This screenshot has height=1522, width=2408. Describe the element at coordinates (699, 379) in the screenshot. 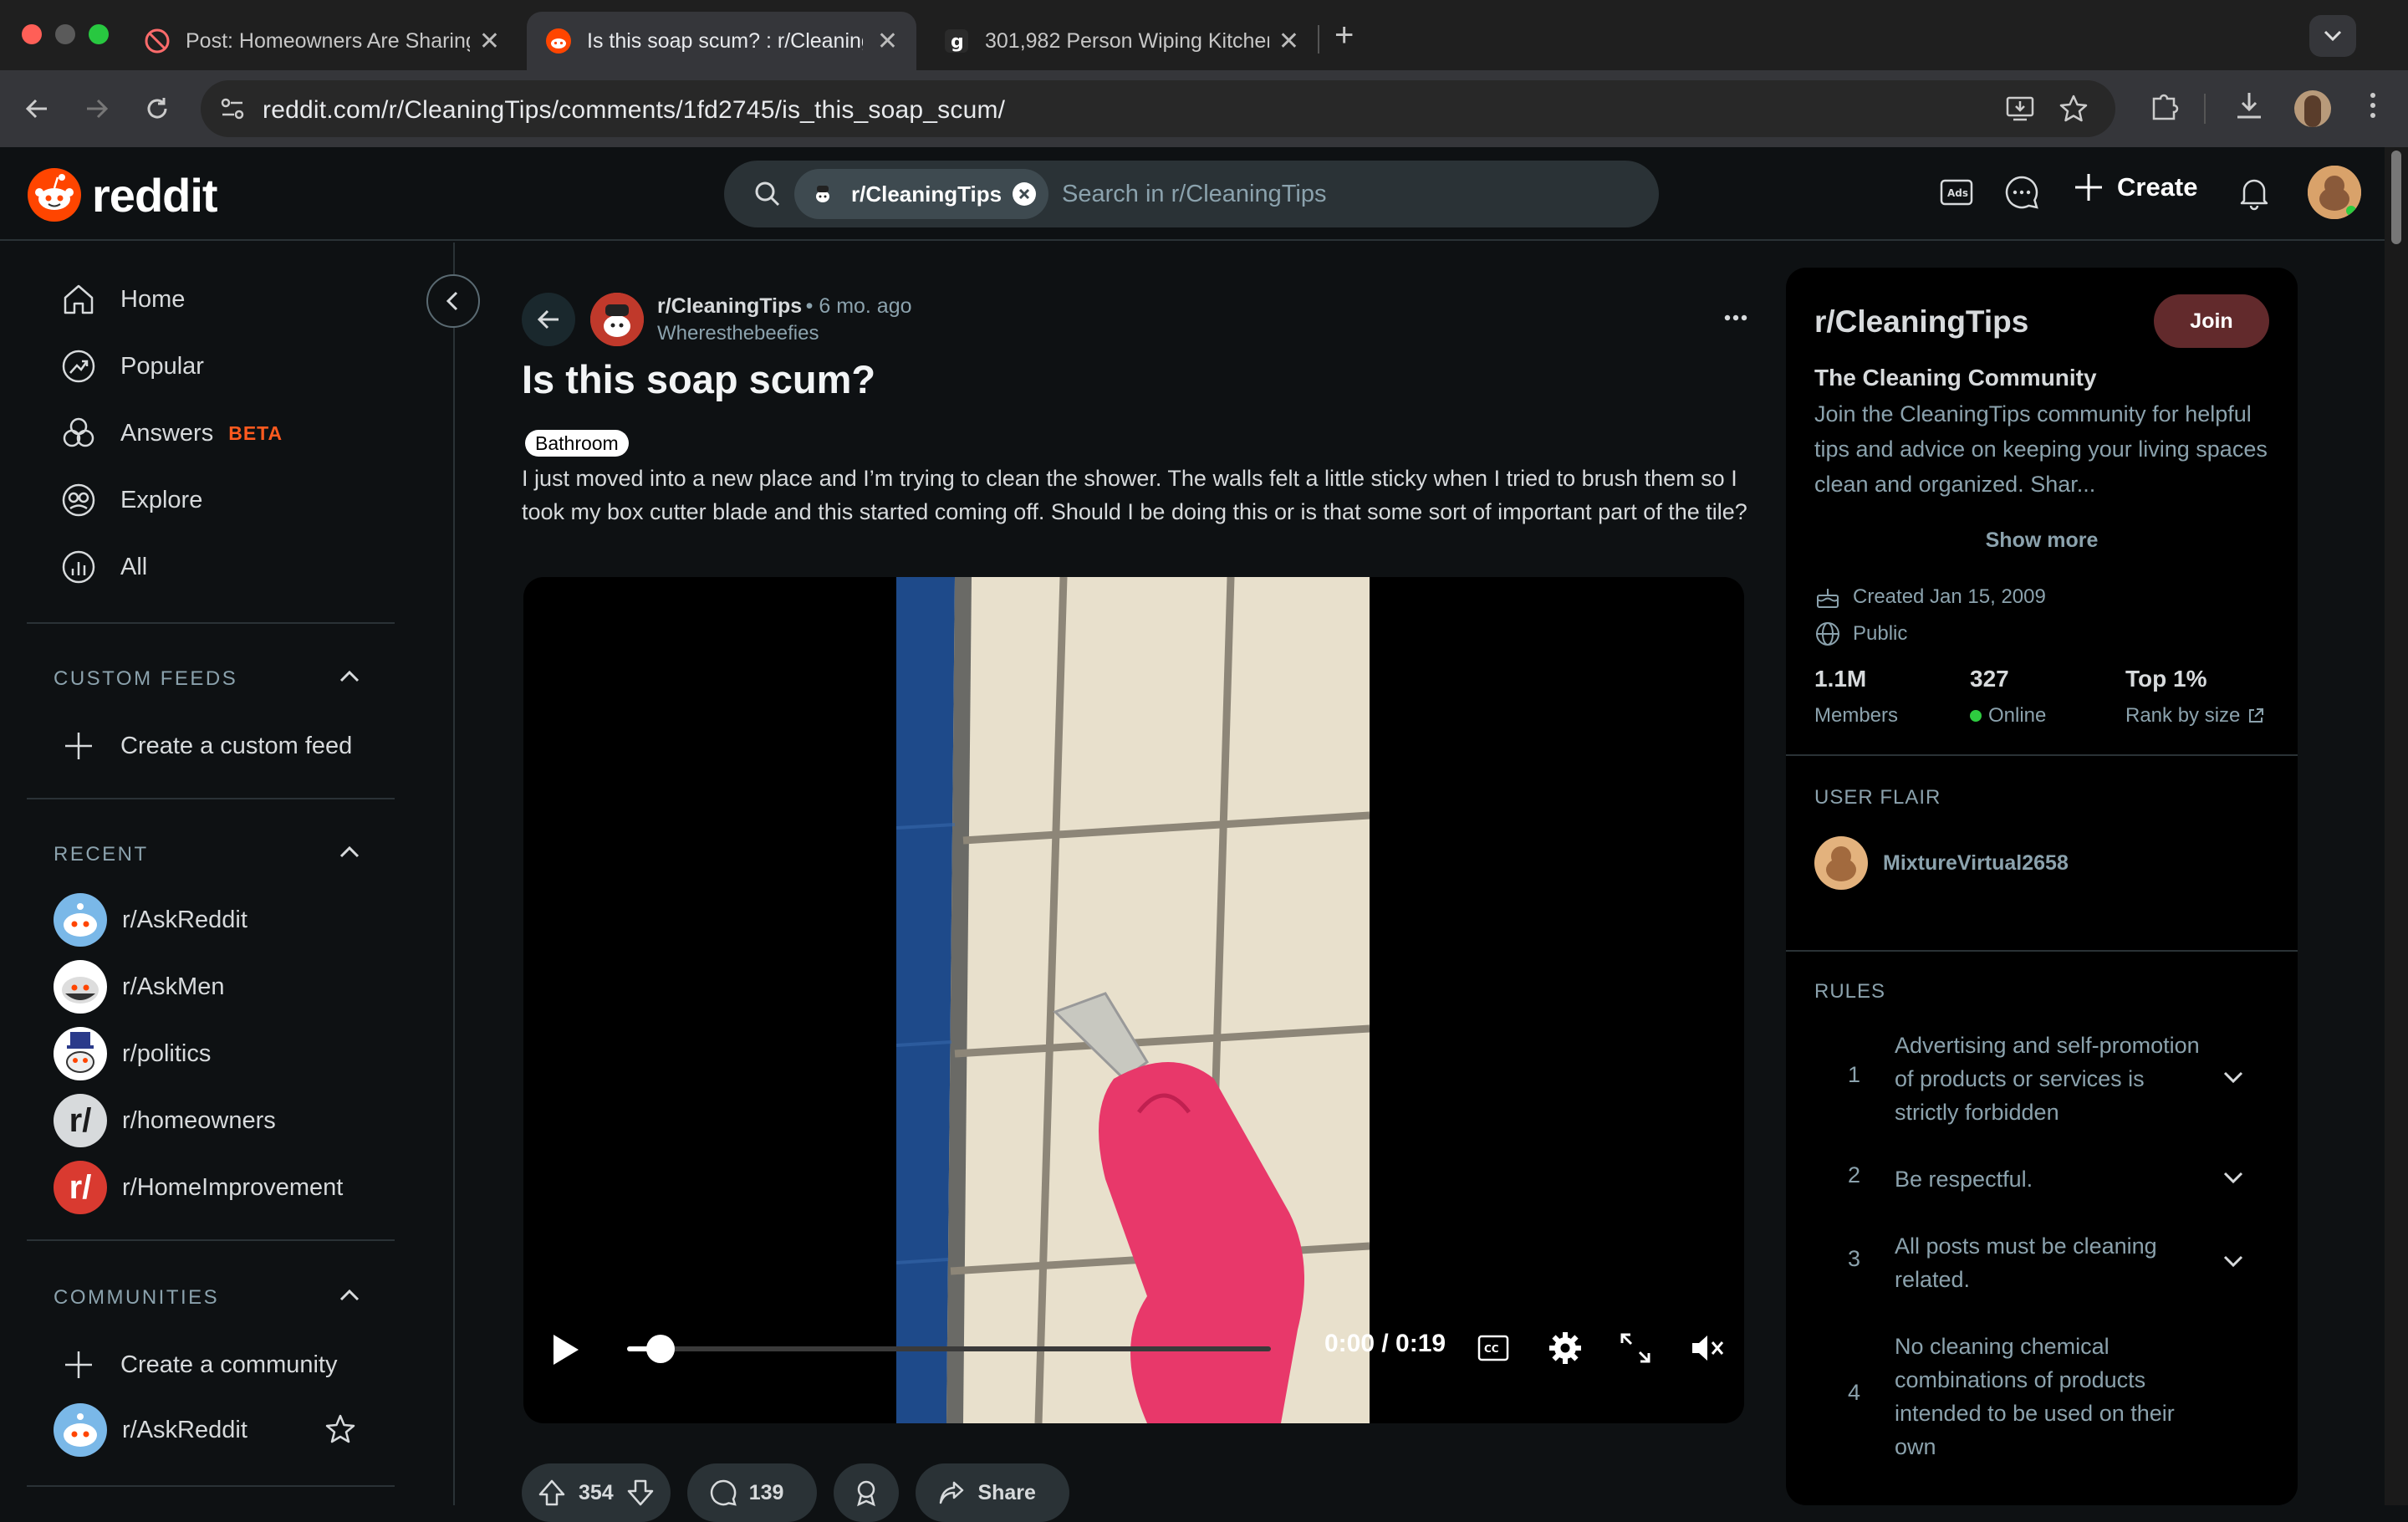

I see `post-title: Is this soap scum?` at that location.